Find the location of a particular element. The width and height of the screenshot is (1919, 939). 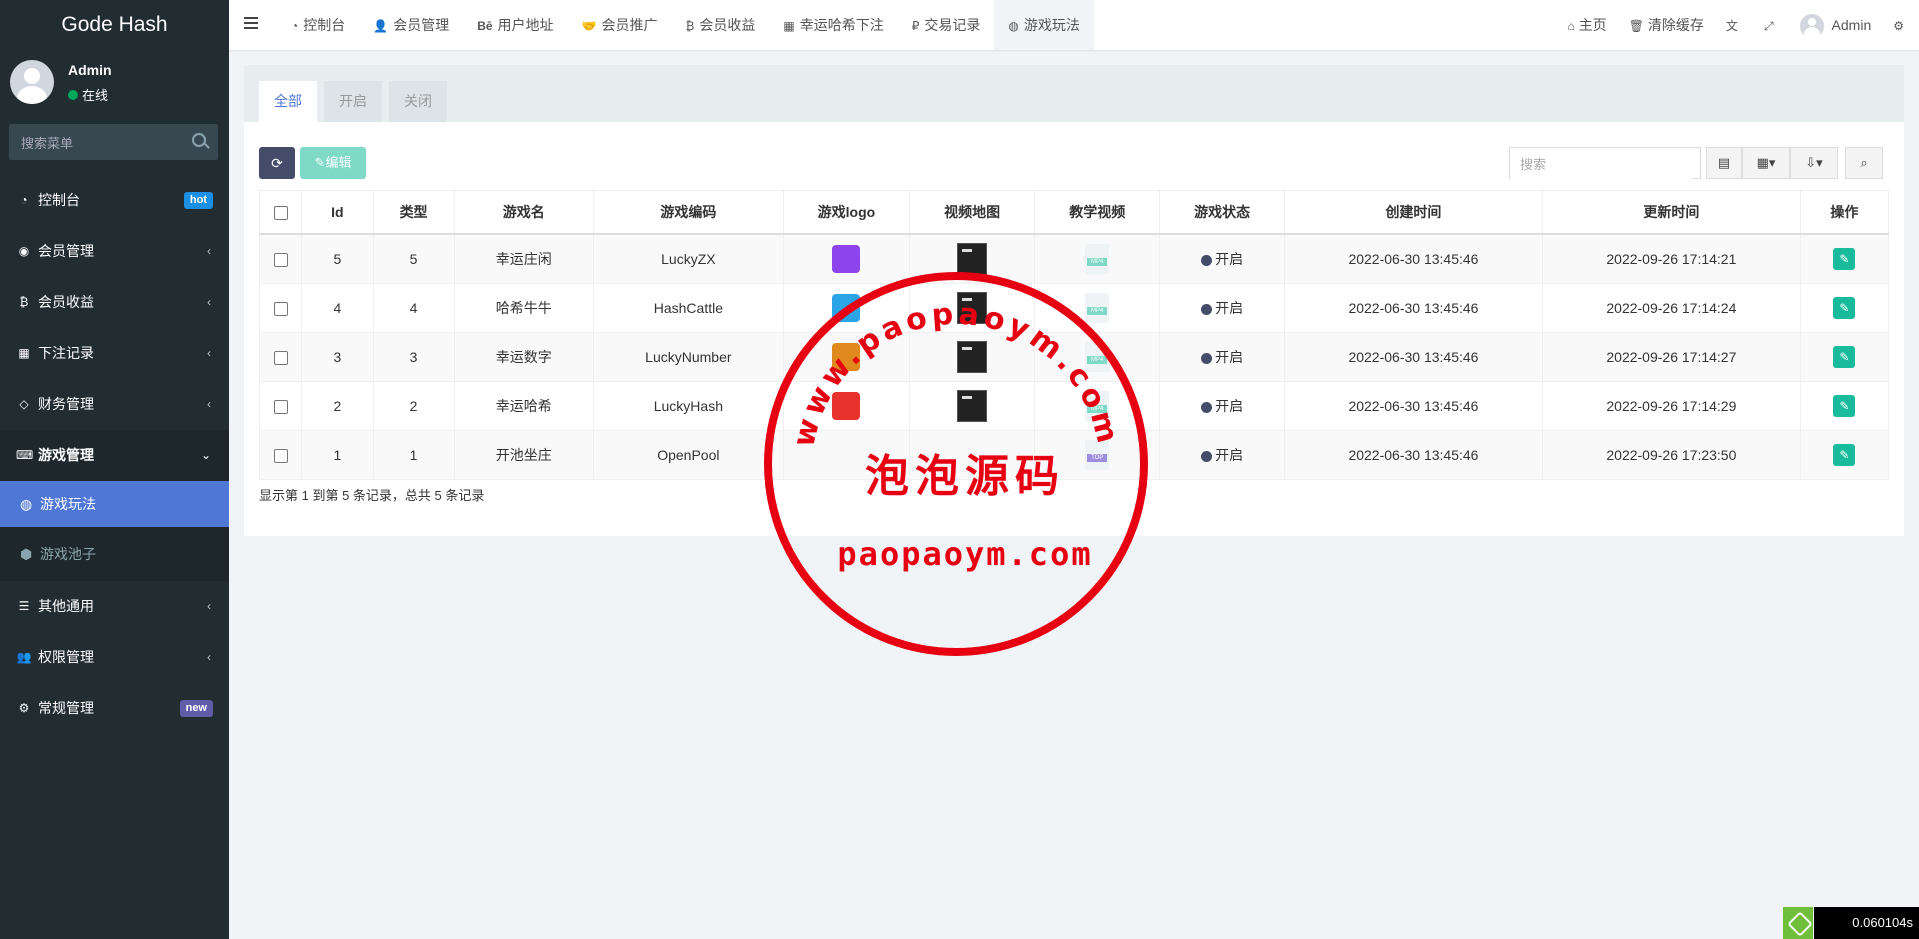

list-view-icon: ▤ is located at coordinates (1724, 162).